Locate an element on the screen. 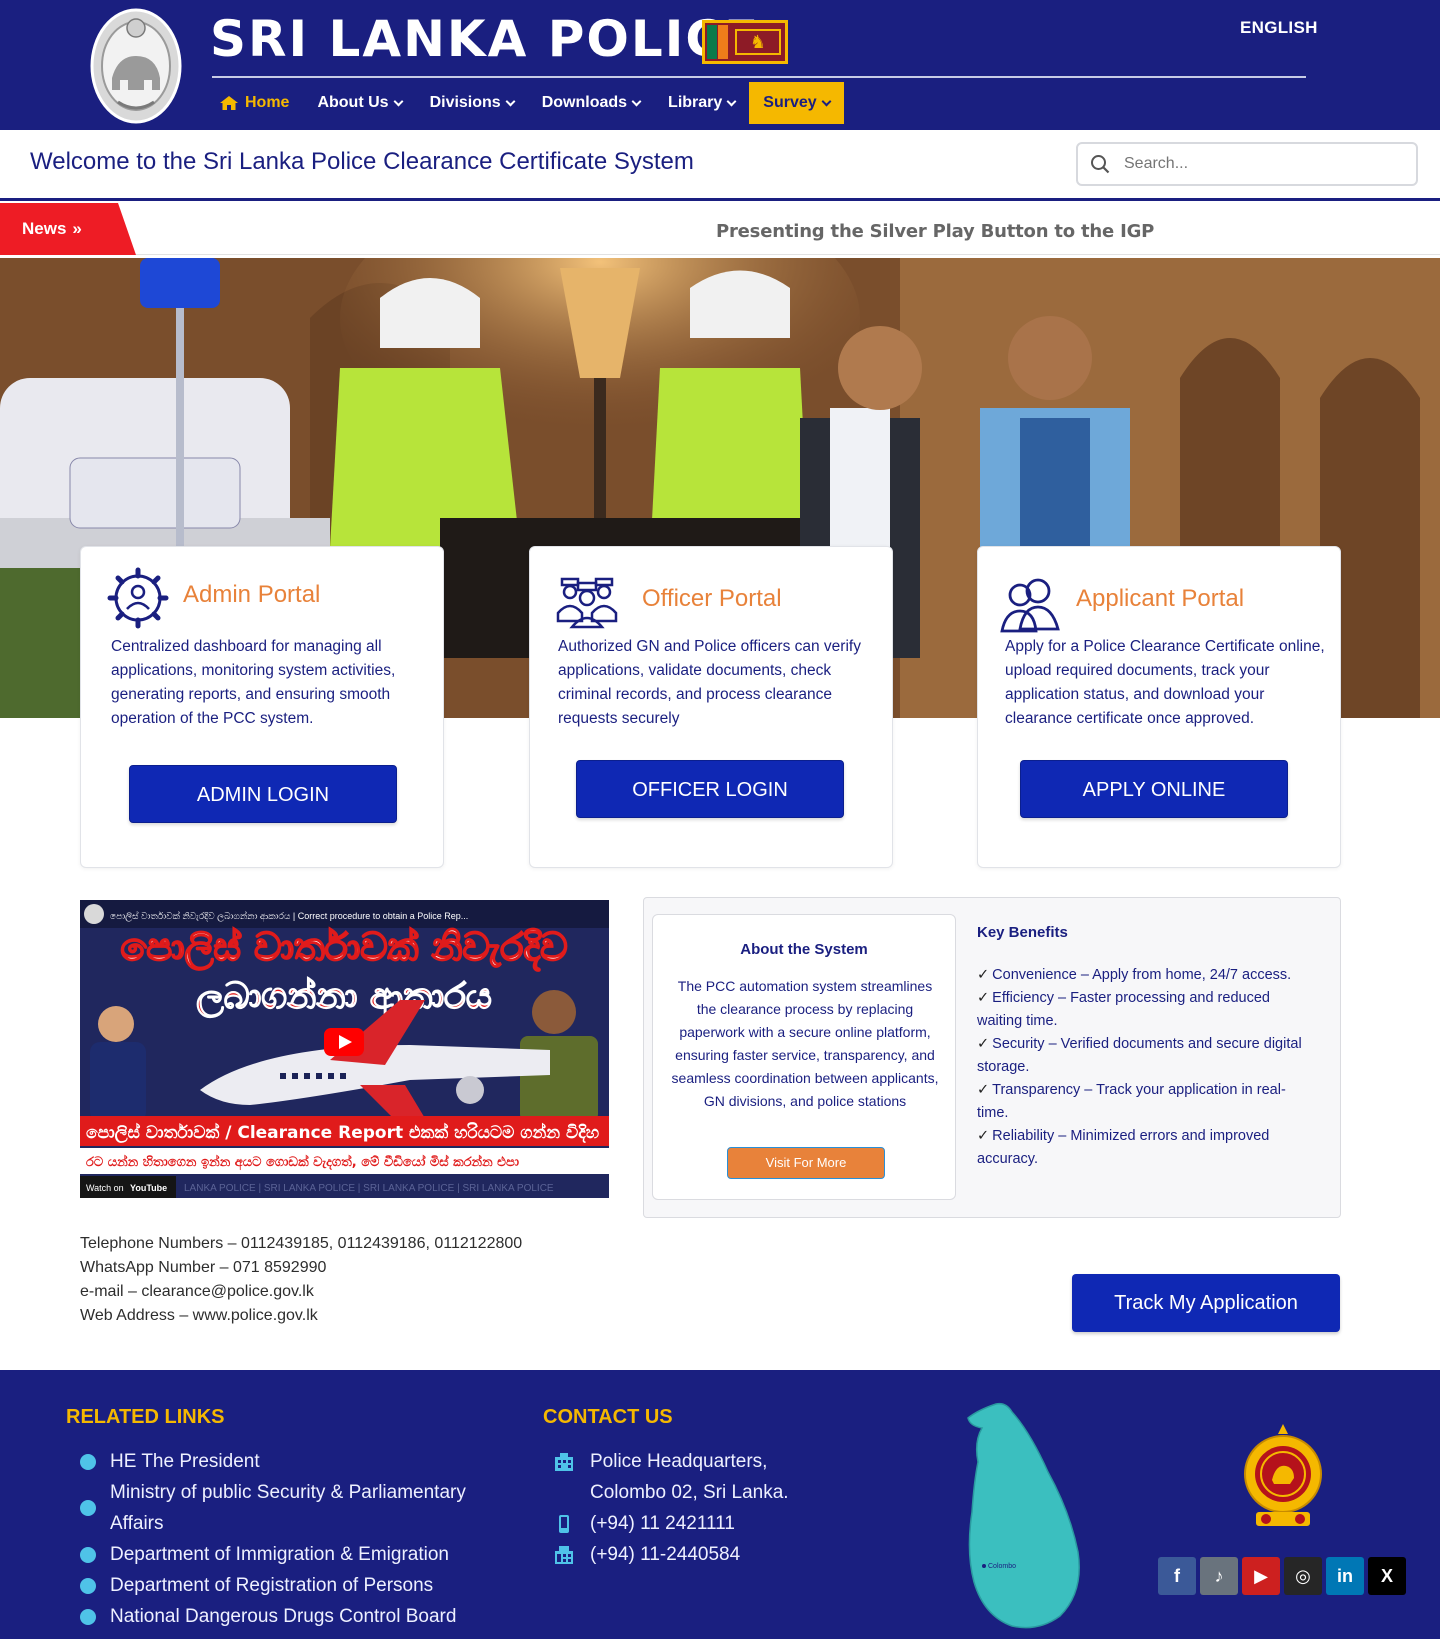  nav-divisions-label: Divisions is located at coordinates (465, 102).